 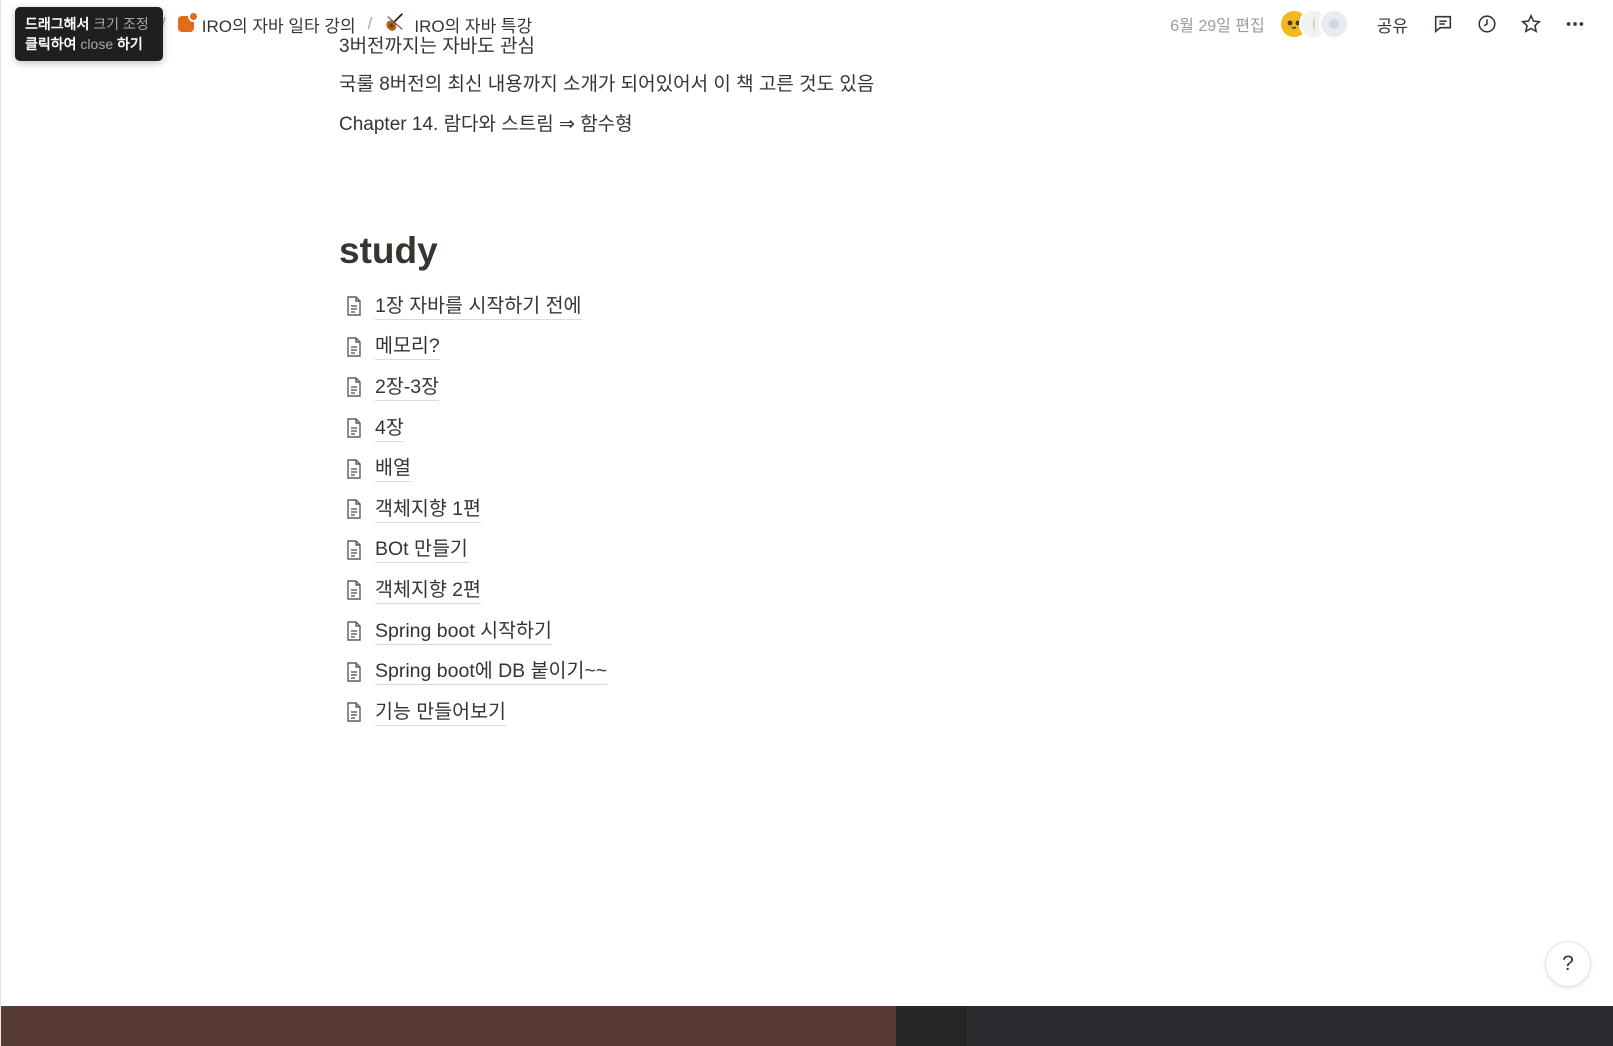 I want to click on share-button: 공유, so click(x=1392, y=24).